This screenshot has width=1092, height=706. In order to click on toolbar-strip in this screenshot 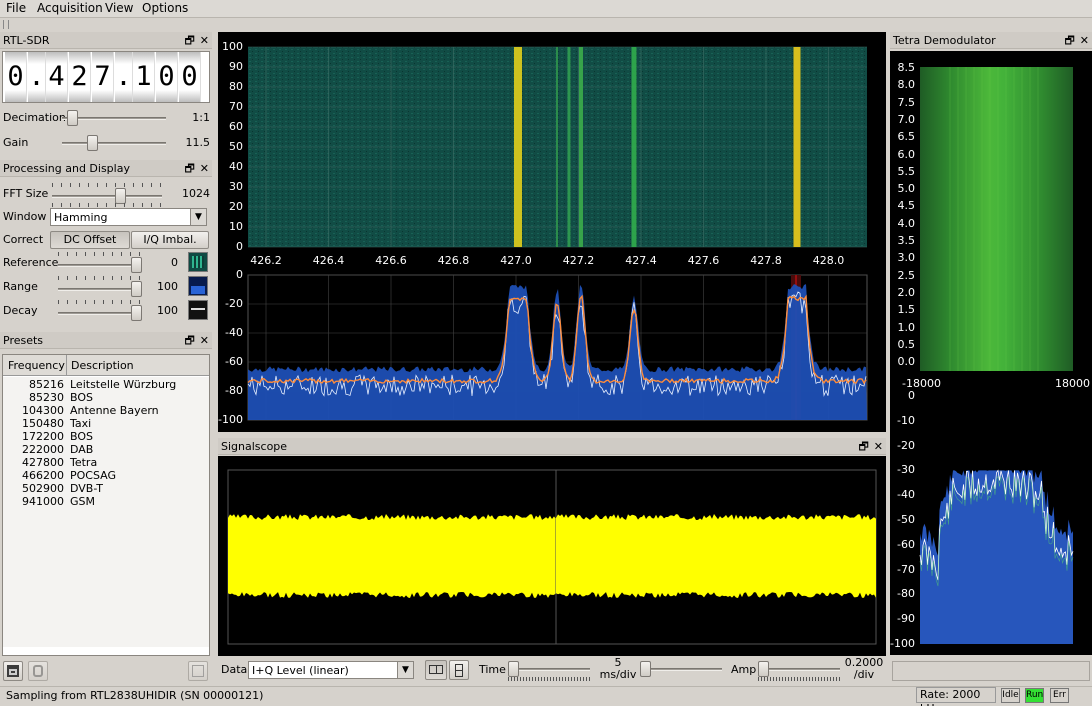, I will do `click(546, 25)`.